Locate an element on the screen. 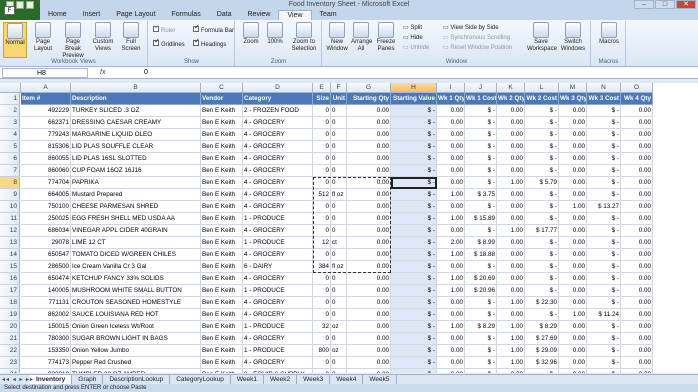 The image size is (698, 392). table-cell: $ 27.69 is located at coordinates (542, 339).